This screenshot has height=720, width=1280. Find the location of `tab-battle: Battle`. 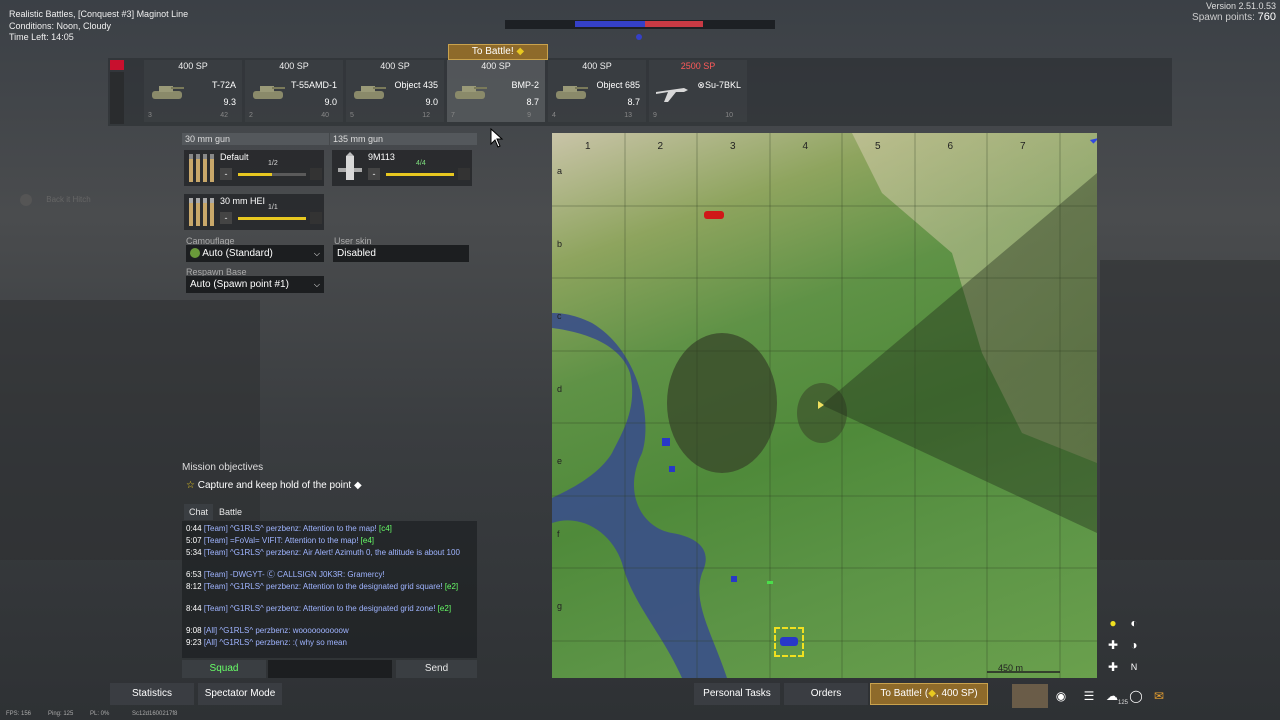

tab-battle: Battle is located at coordinates (230, 512).